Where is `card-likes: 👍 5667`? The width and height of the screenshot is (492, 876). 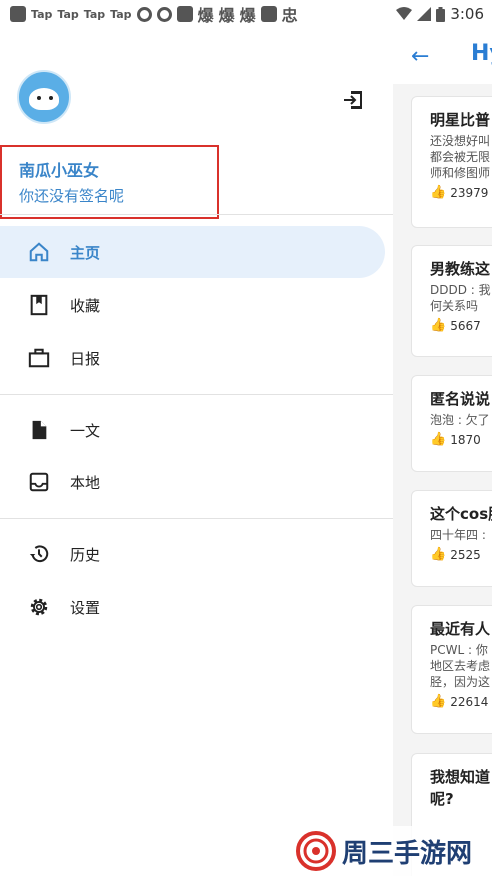
card-likes: 👍 5667 is located at coordinates (461, 325).